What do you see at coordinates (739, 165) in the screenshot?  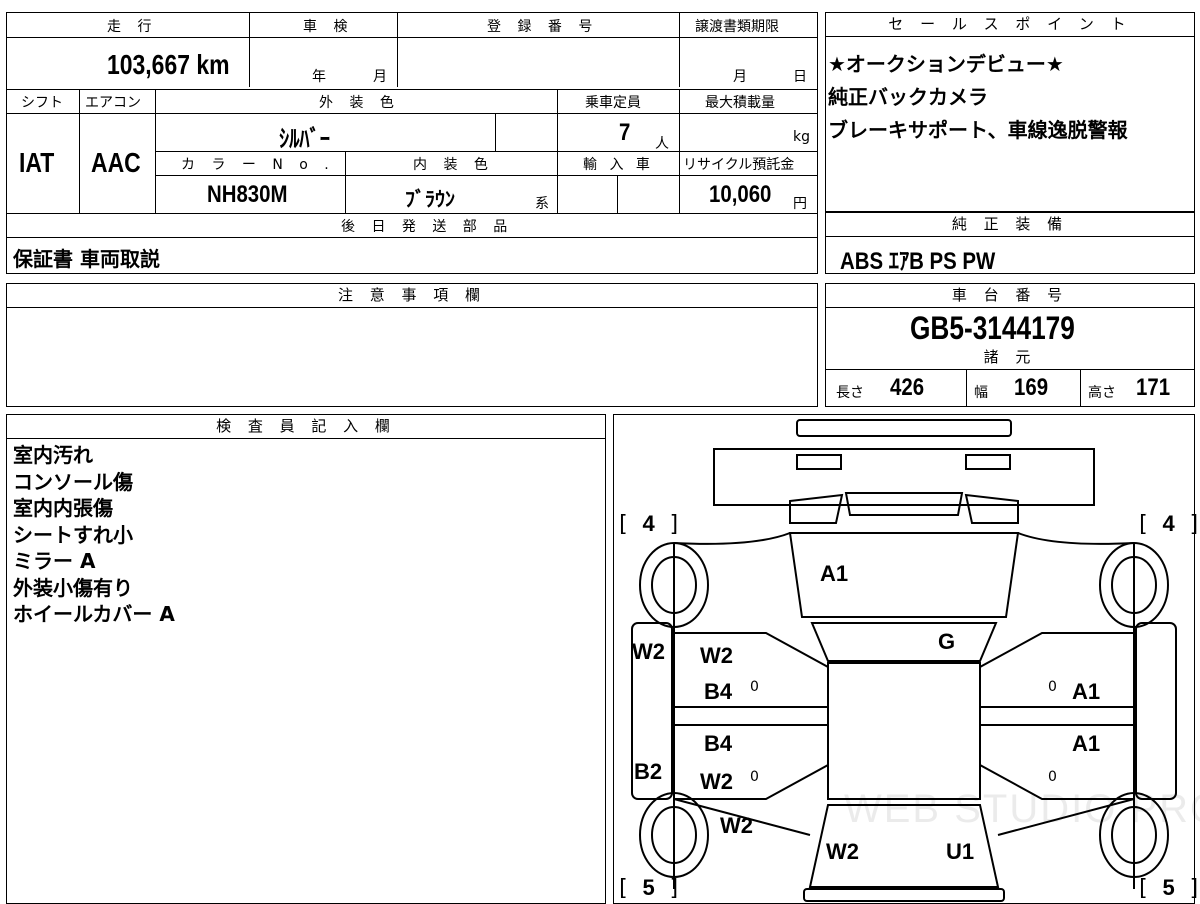 I see `recycle-header: リサイクル預託金` at bounding box center [739, 165].